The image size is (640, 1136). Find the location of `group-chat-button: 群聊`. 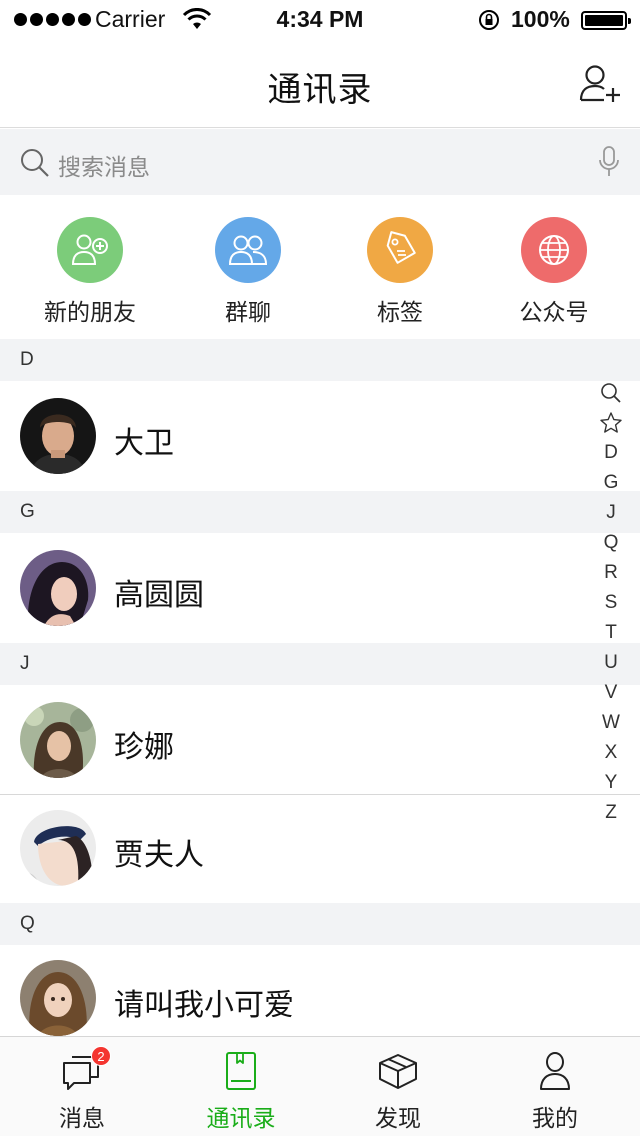

group-chat-button: 群聊 is located at coordinates (248, 272).